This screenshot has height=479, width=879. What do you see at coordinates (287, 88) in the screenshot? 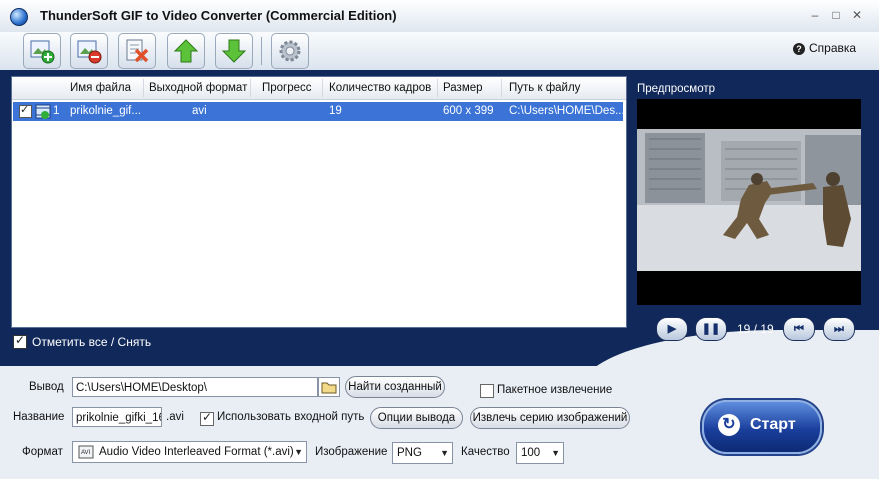
I see `column-header-progress: Прогресс` at bounding box center [287, 88].